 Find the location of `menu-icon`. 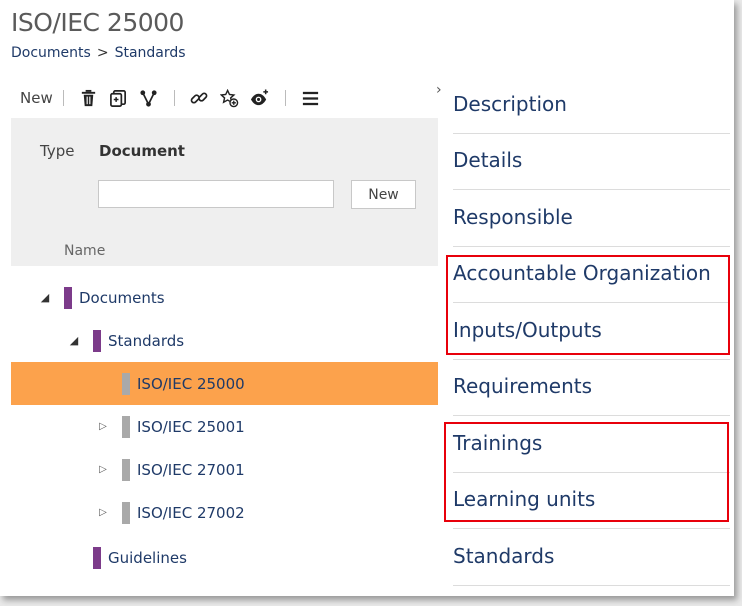

menu-icon is located at coordinates (311, 98).